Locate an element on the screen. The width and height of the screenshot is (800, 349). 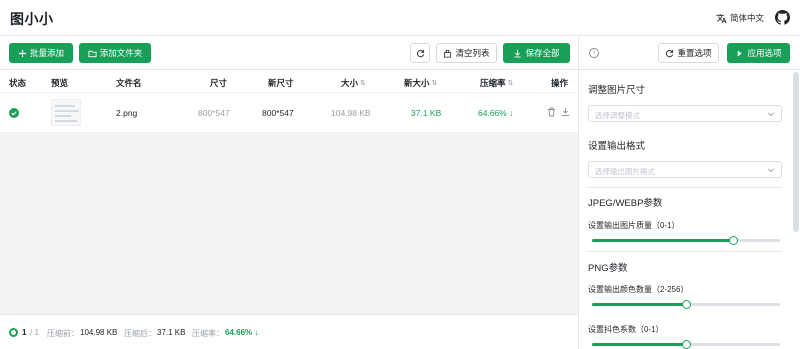
png-section-title: PNG参数 is located at coordinates (608, 268).